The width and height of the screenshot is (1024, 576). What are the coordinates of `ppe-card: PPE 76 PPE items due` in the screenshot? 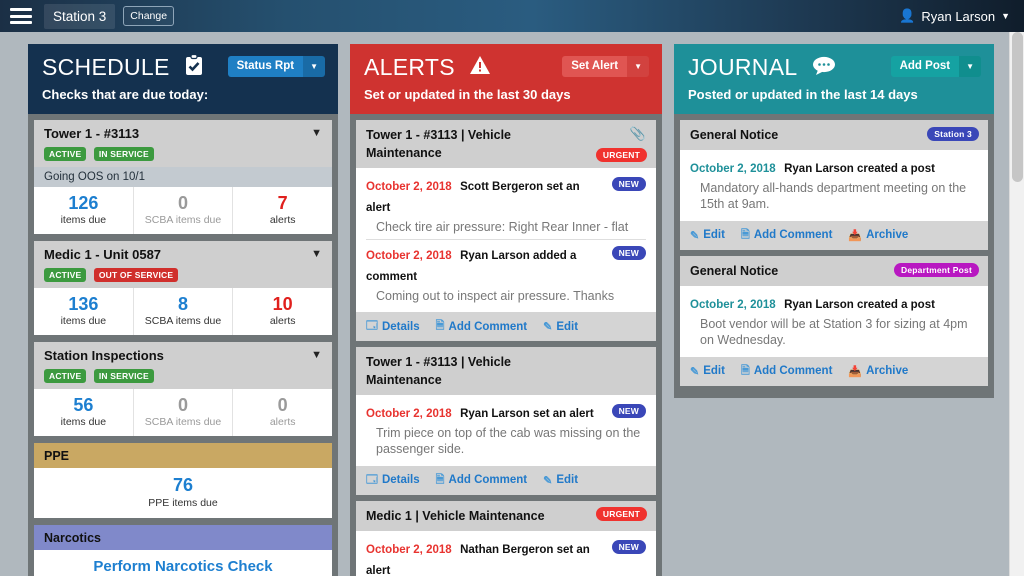 It's located at (183, 480).